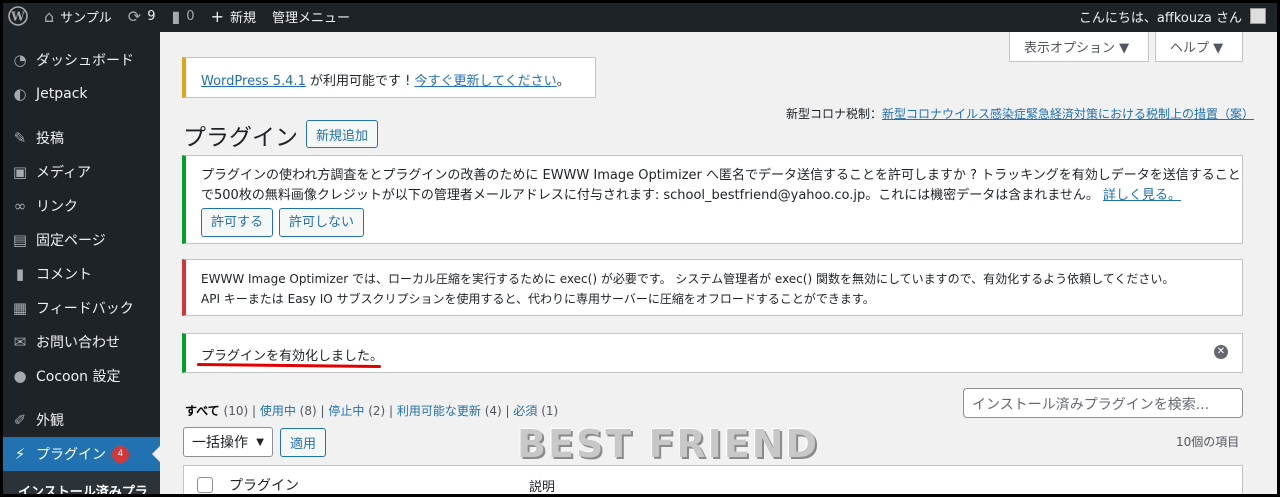 The width and height of the screenshot is (1280, 497). What do you see at coordinates (80, 484) in the screenshot?
I see `submenu-installed-plugins: インストール済みプラ` at bounding box center [80, 484].